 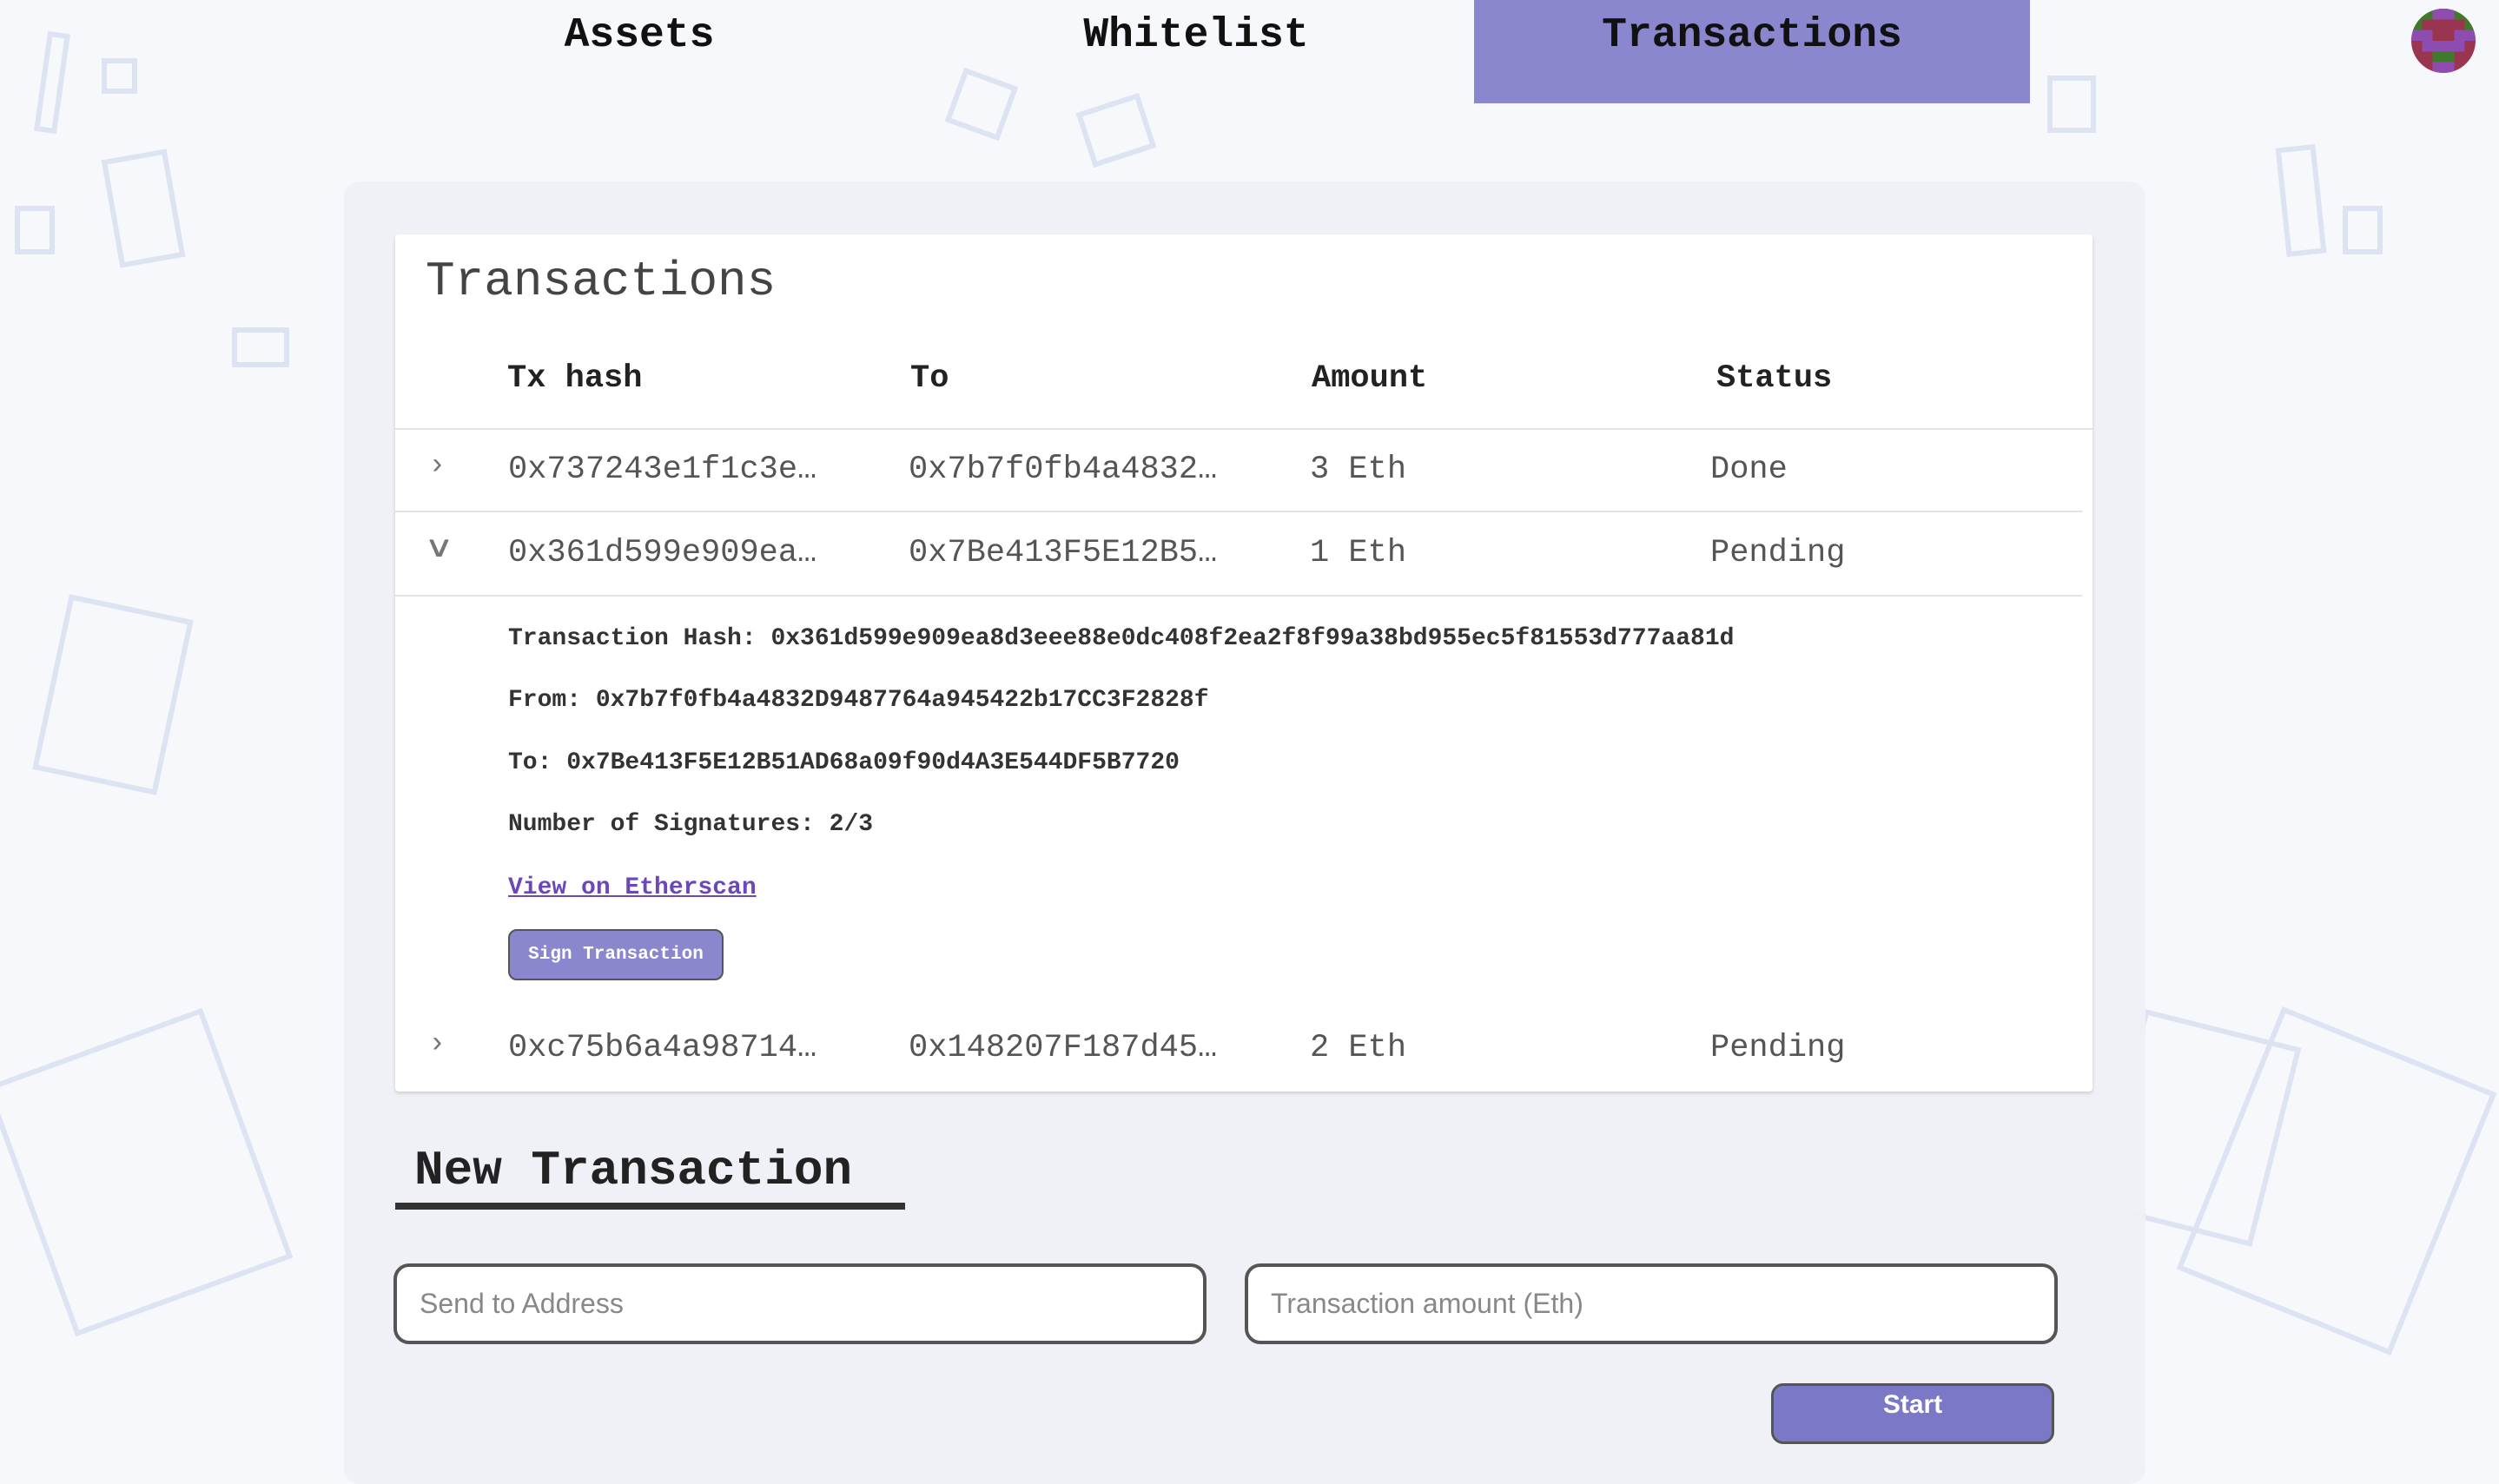 I want to click on tx-amount: 1 Eth, so click(x=1358, y=553).